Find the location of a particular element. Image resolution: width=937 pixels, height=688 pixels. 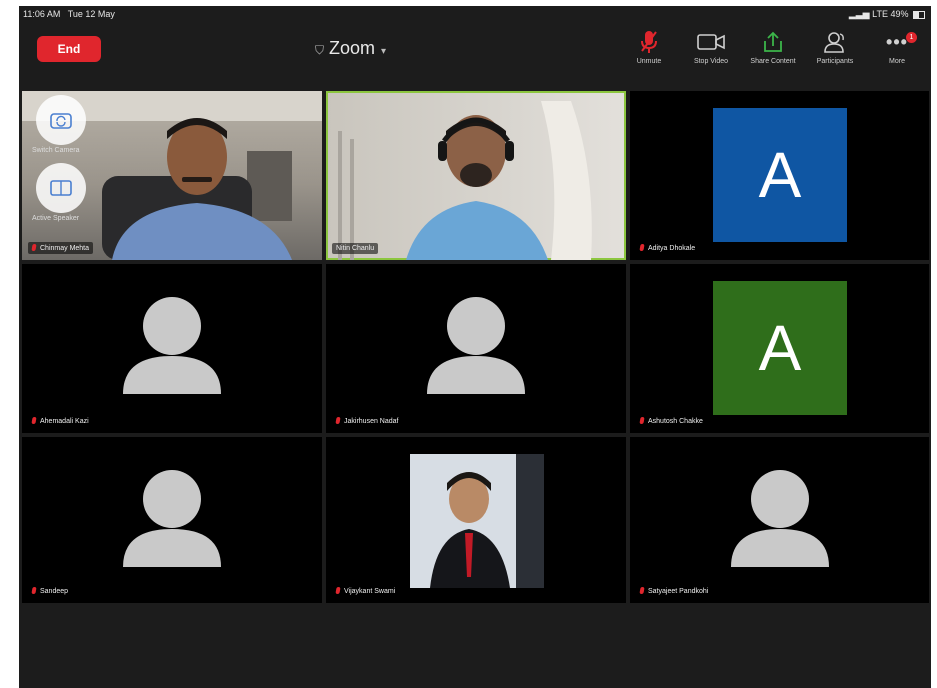

switch-camera-label: Switch Camera is located at coordinates (56, 150).